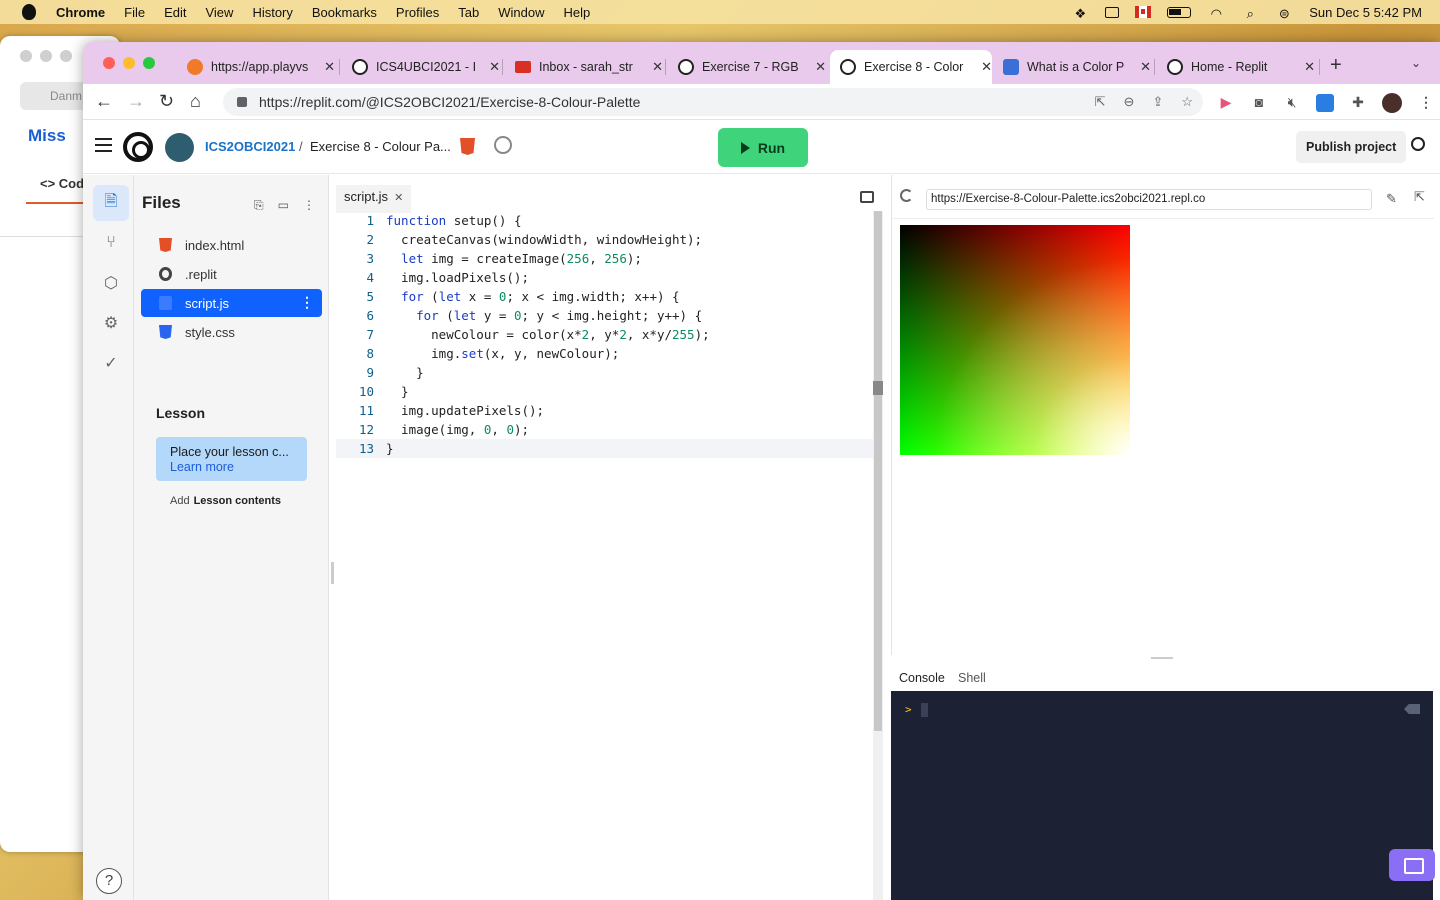 This screenshot has width=1440, height=900. What do you see at coordinates (1292, 103) in the screenshot?
I see `mute-icon: 🔇︎` at bounding box center [1292, 103].